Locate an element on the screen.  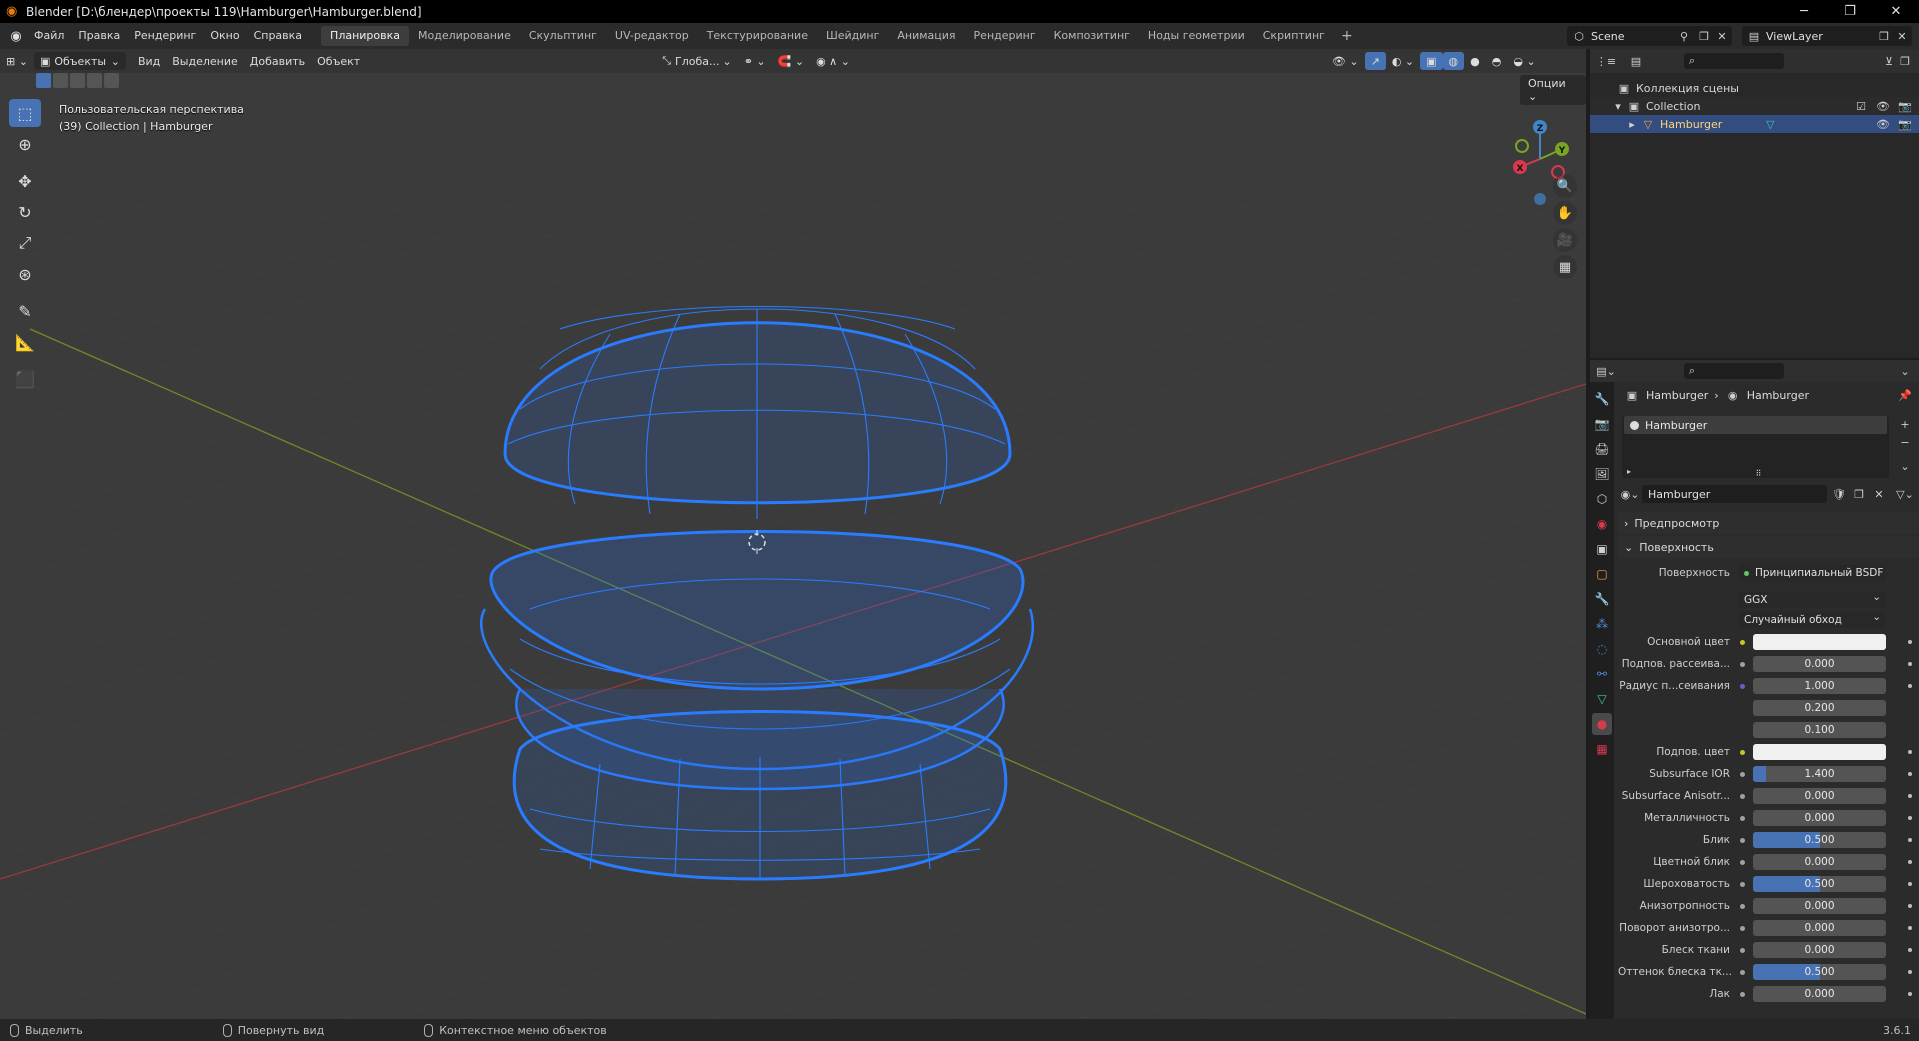
add-workspace-button: + is located at coordinates (1347, 36).